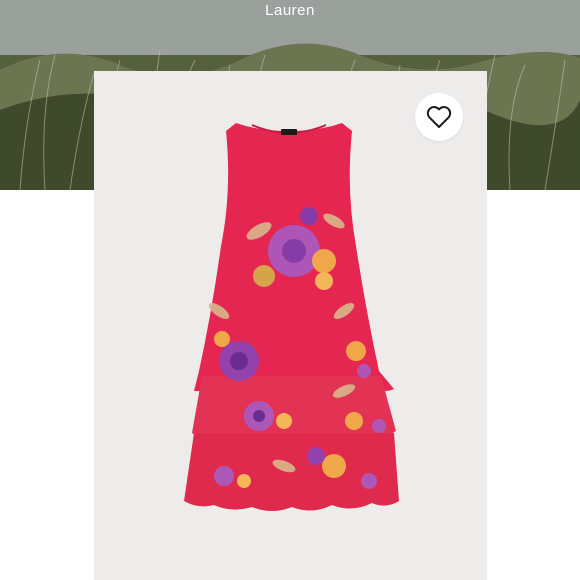  I want to click on heart-icon, so click(439, 117).